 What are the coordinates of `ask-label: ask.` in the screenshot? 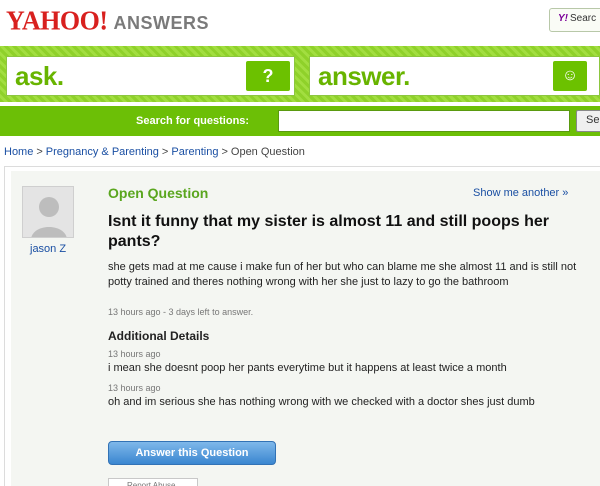 It's located at (39, 76).